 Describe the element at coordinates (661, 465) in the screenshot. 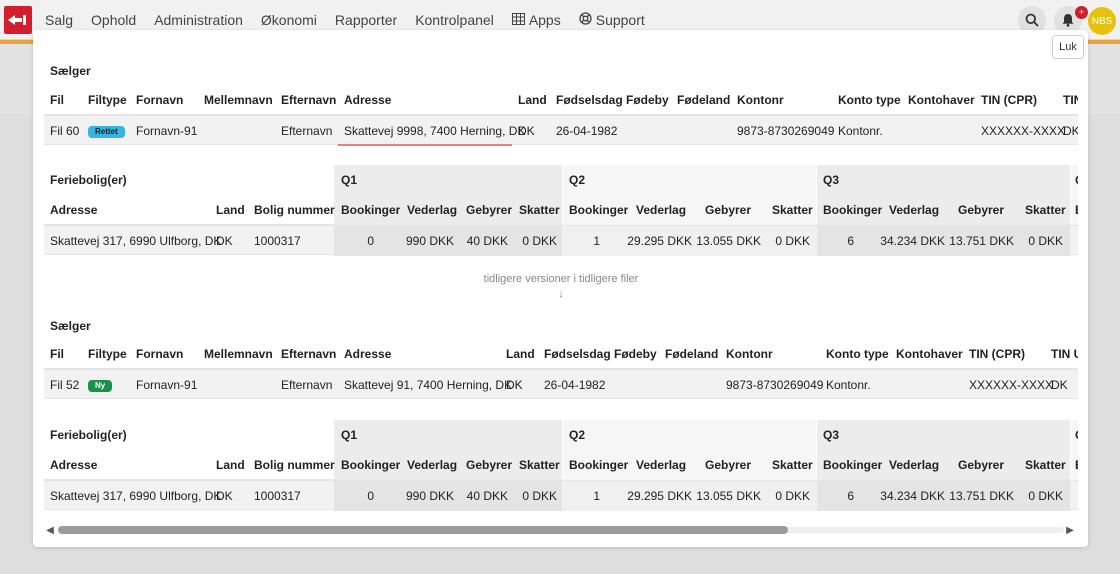

I see `col-q2-vederlag: Vederlag` at that location.